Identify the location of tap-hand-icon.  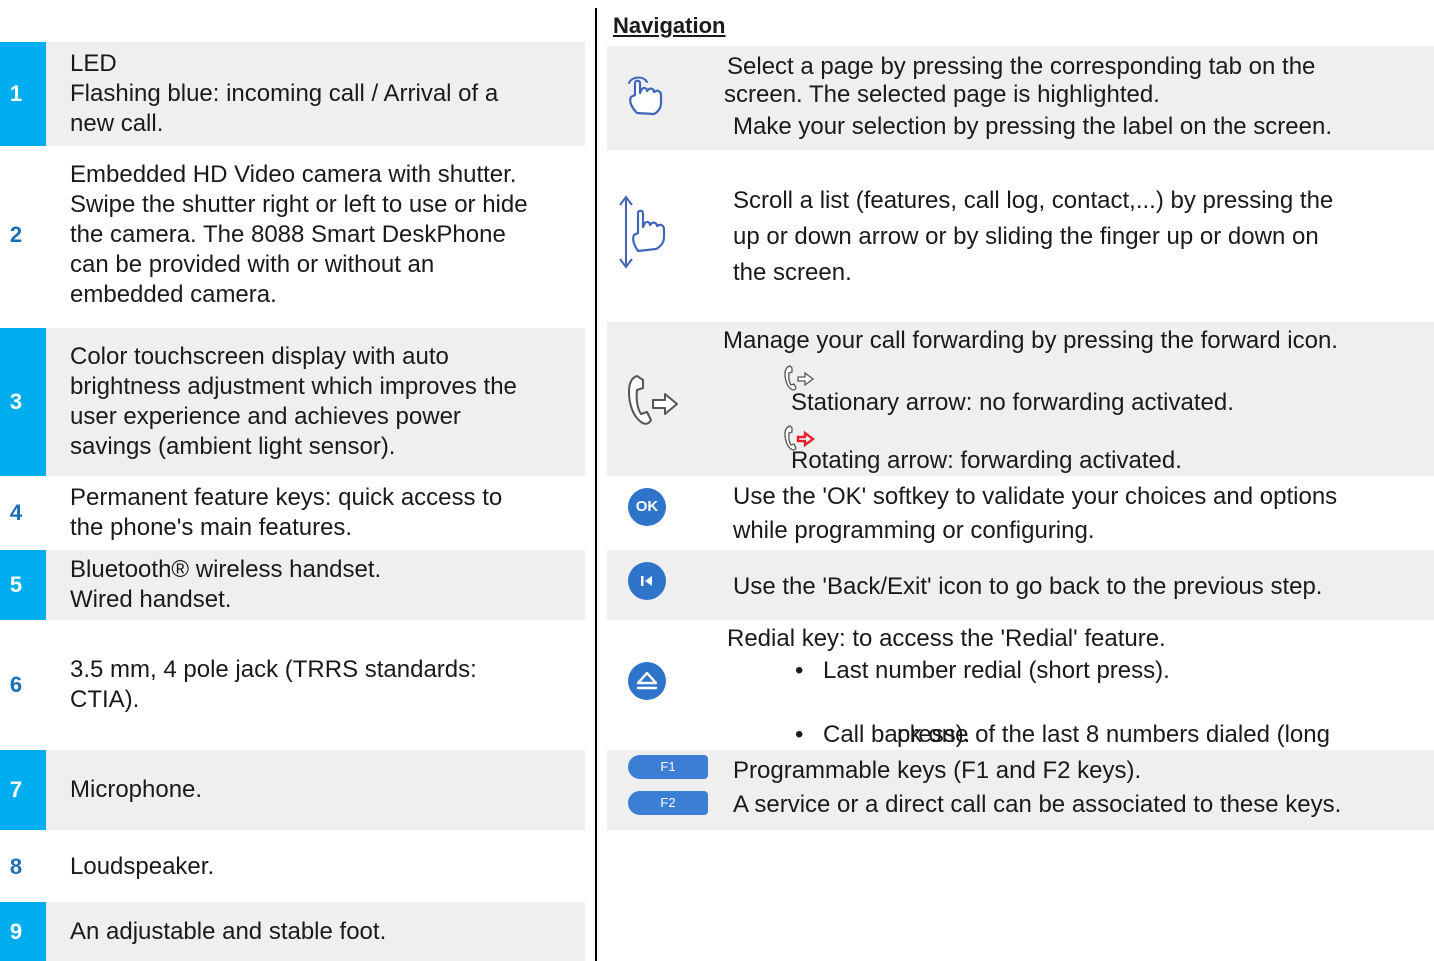
(644, 95).